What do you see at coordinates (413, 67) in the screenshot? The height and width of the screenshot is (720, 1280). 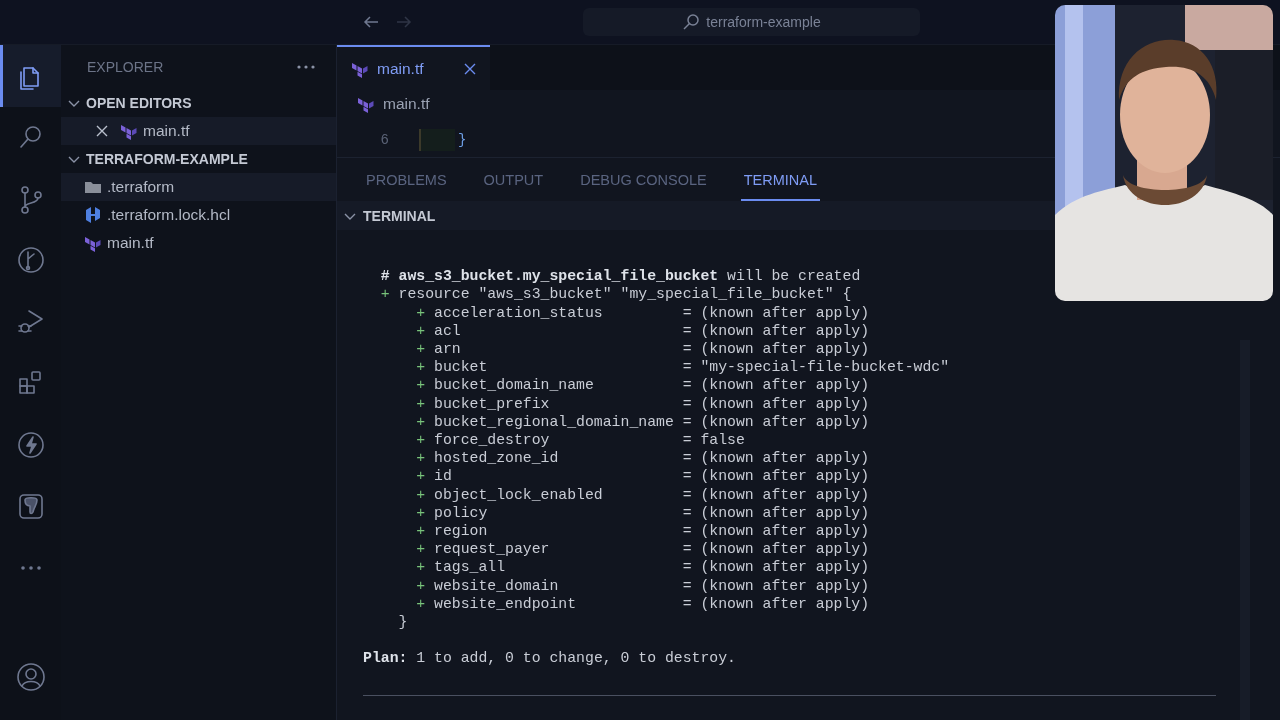 I see `editor-tab: main.tf` at bounding box center [413, 67].